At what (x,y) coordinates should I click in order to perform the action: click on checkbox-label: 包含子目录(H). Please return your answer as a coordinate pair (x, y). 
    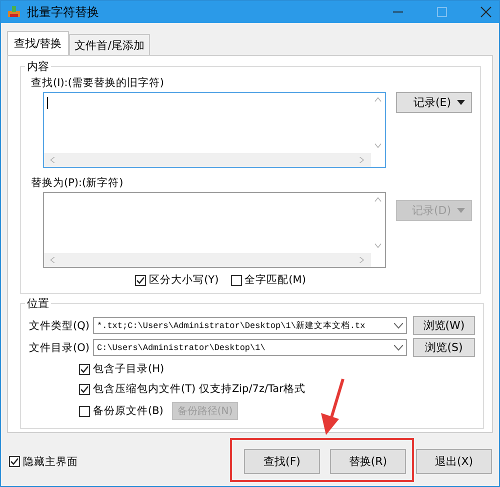
    Looking at the image, I should click on (128, 369).